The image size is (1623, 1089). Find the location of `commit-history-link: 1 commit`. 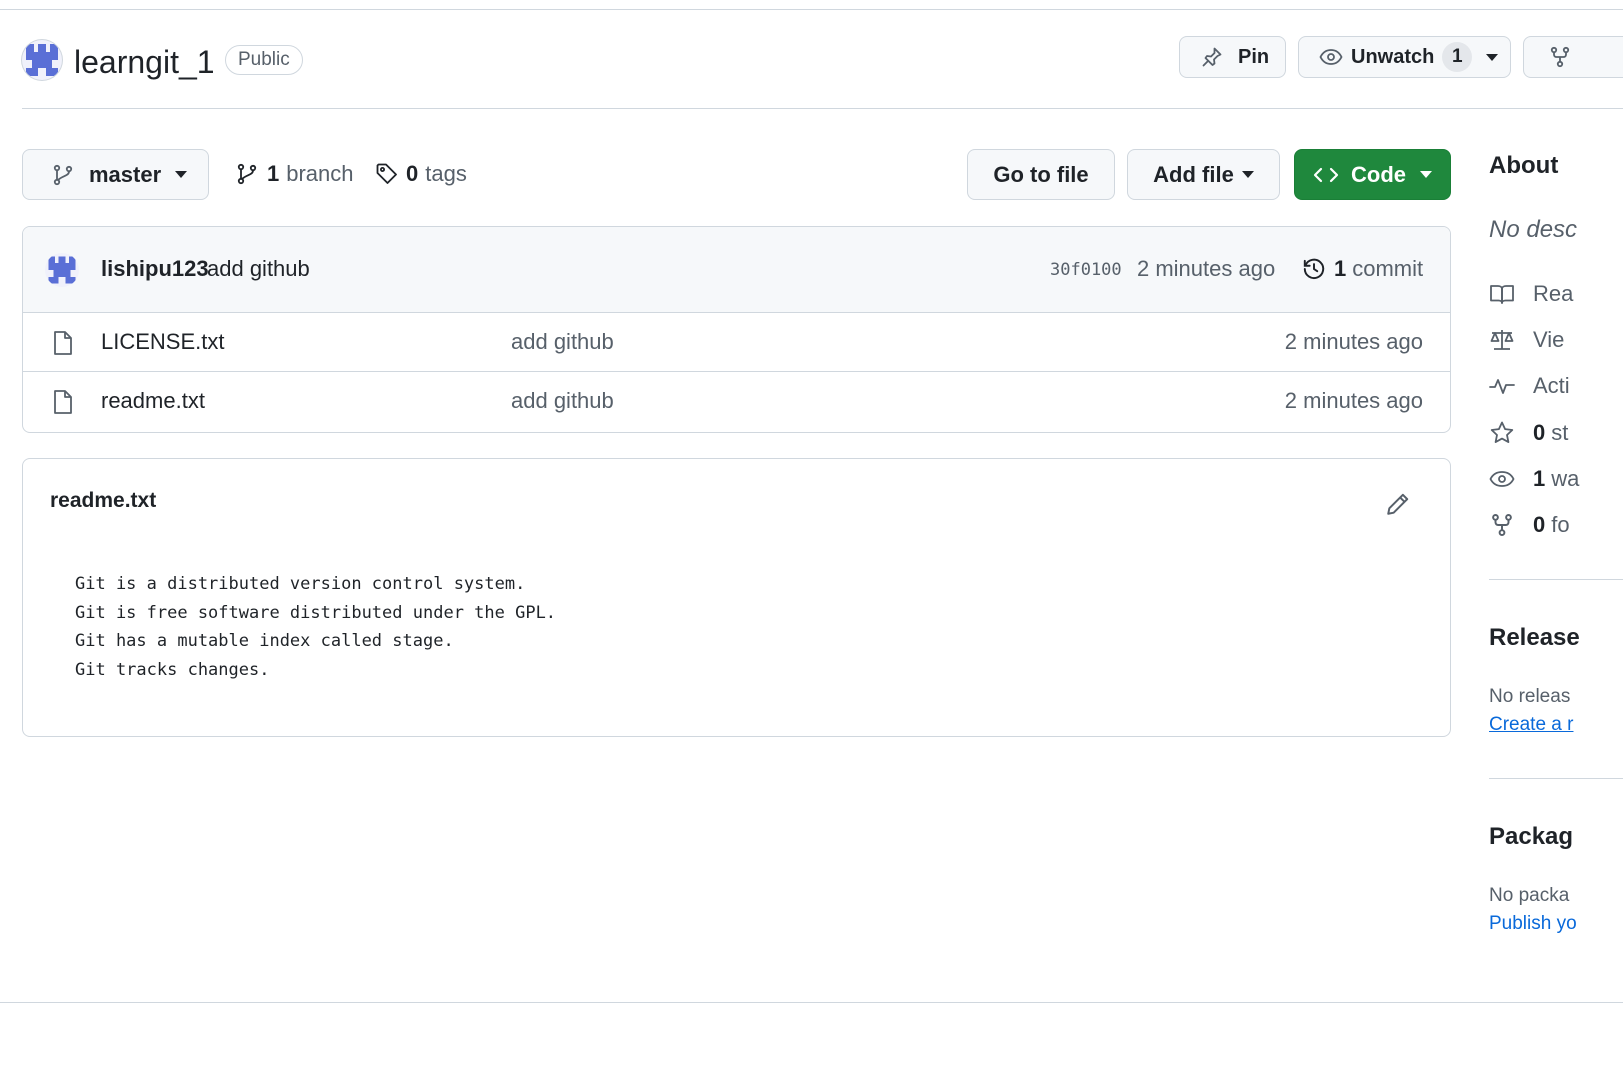

commit-history-link: 1 commit is located at coordinates (1362, 269).